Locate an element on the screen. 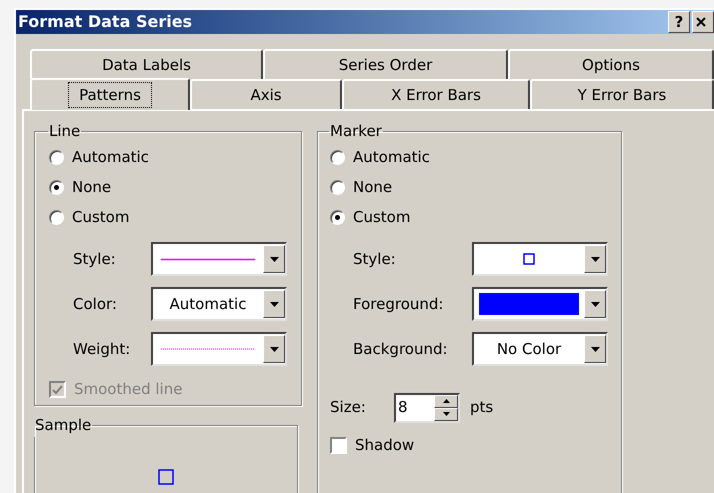 Image resolution: width=714 pixels, height=493 pixels. close-icon is located at coordinates (701, 22).